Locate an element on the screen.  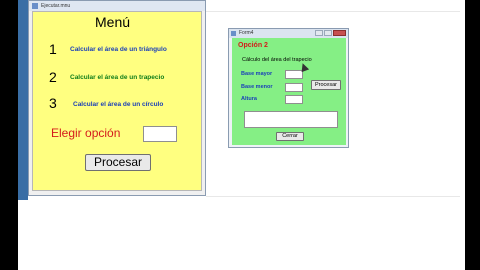
altura-label: Altura is located at coordinates (249, 99).